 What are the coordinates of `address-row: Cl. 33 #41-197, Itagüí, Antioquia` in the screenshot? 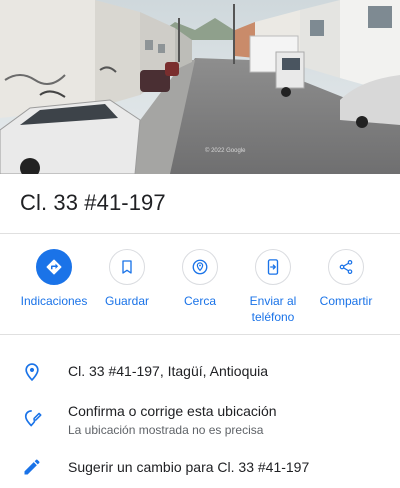 It's located at (200, 372).